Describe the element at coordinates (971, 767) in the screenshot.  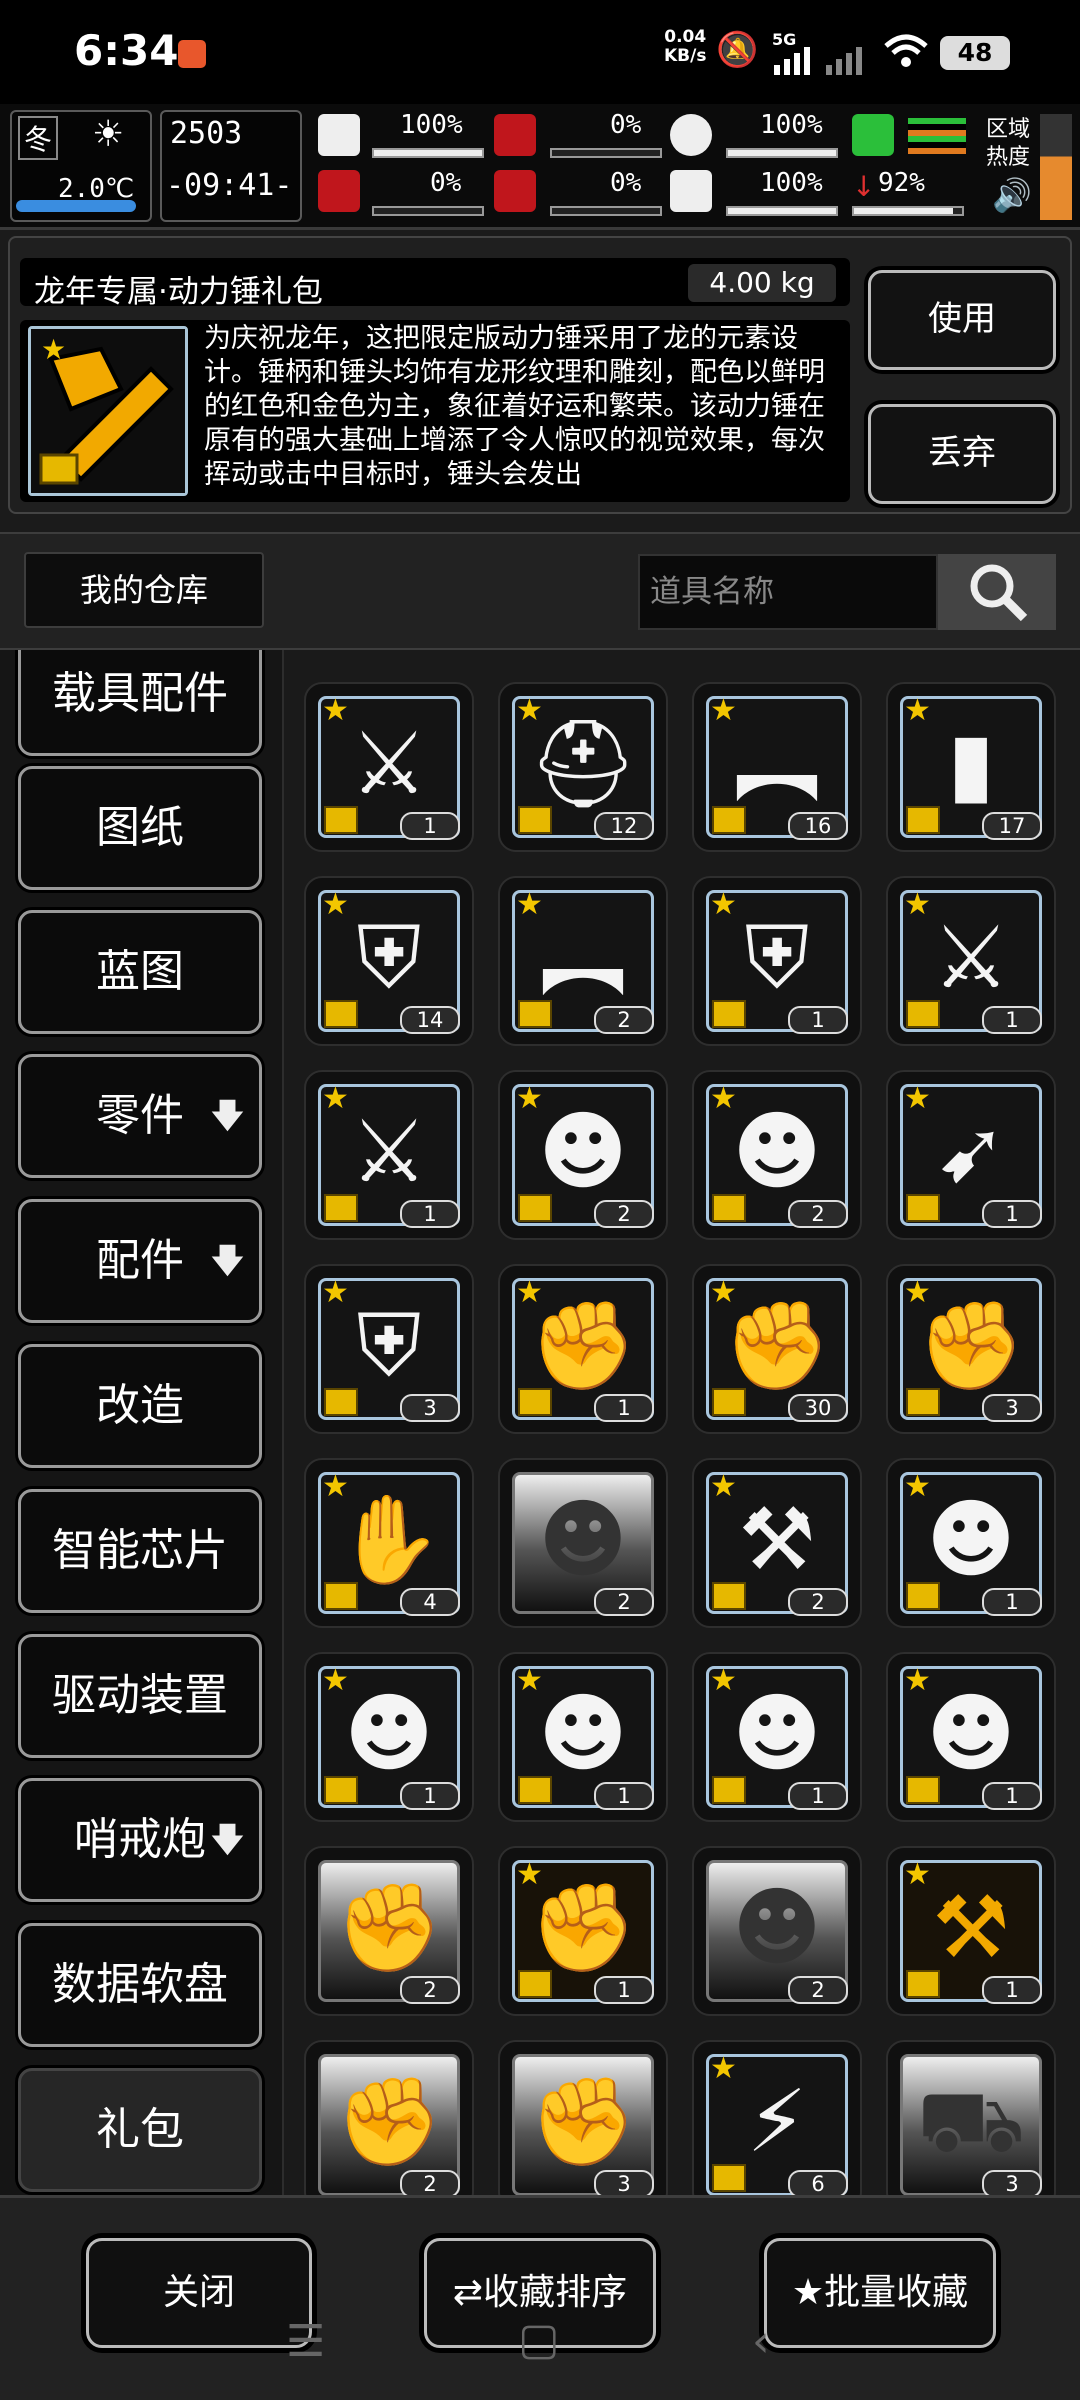
I see `inventory-item: ▮ ★ 17` at that location.